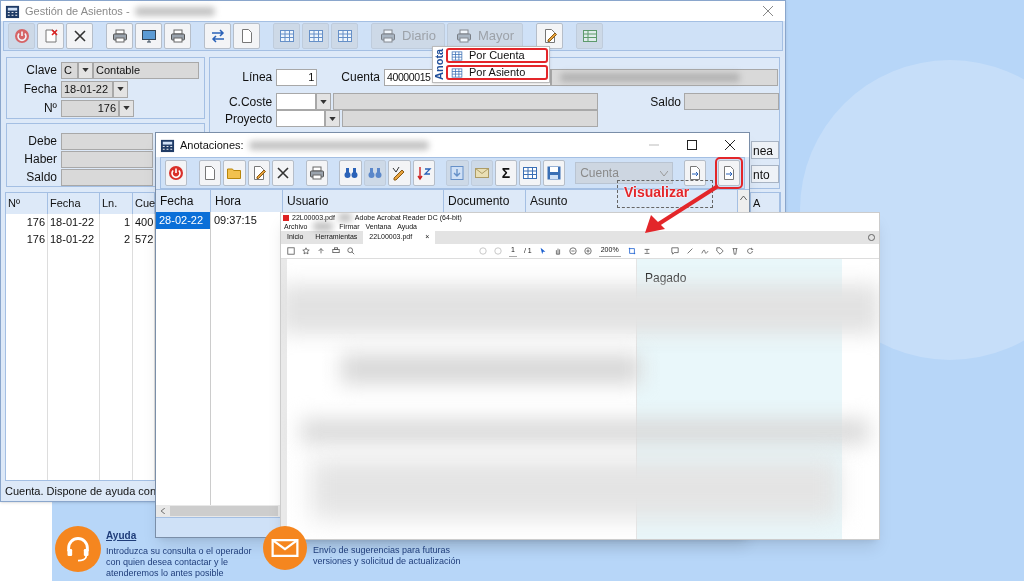 The image size is (1024, 581). I want to click on zoom-in-icon, so click(587, 251).